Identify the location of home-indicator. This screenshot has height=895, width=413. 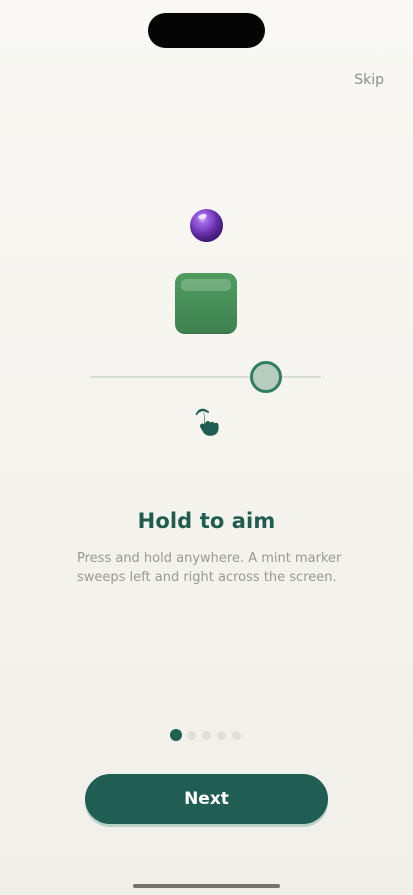
(206, 886).